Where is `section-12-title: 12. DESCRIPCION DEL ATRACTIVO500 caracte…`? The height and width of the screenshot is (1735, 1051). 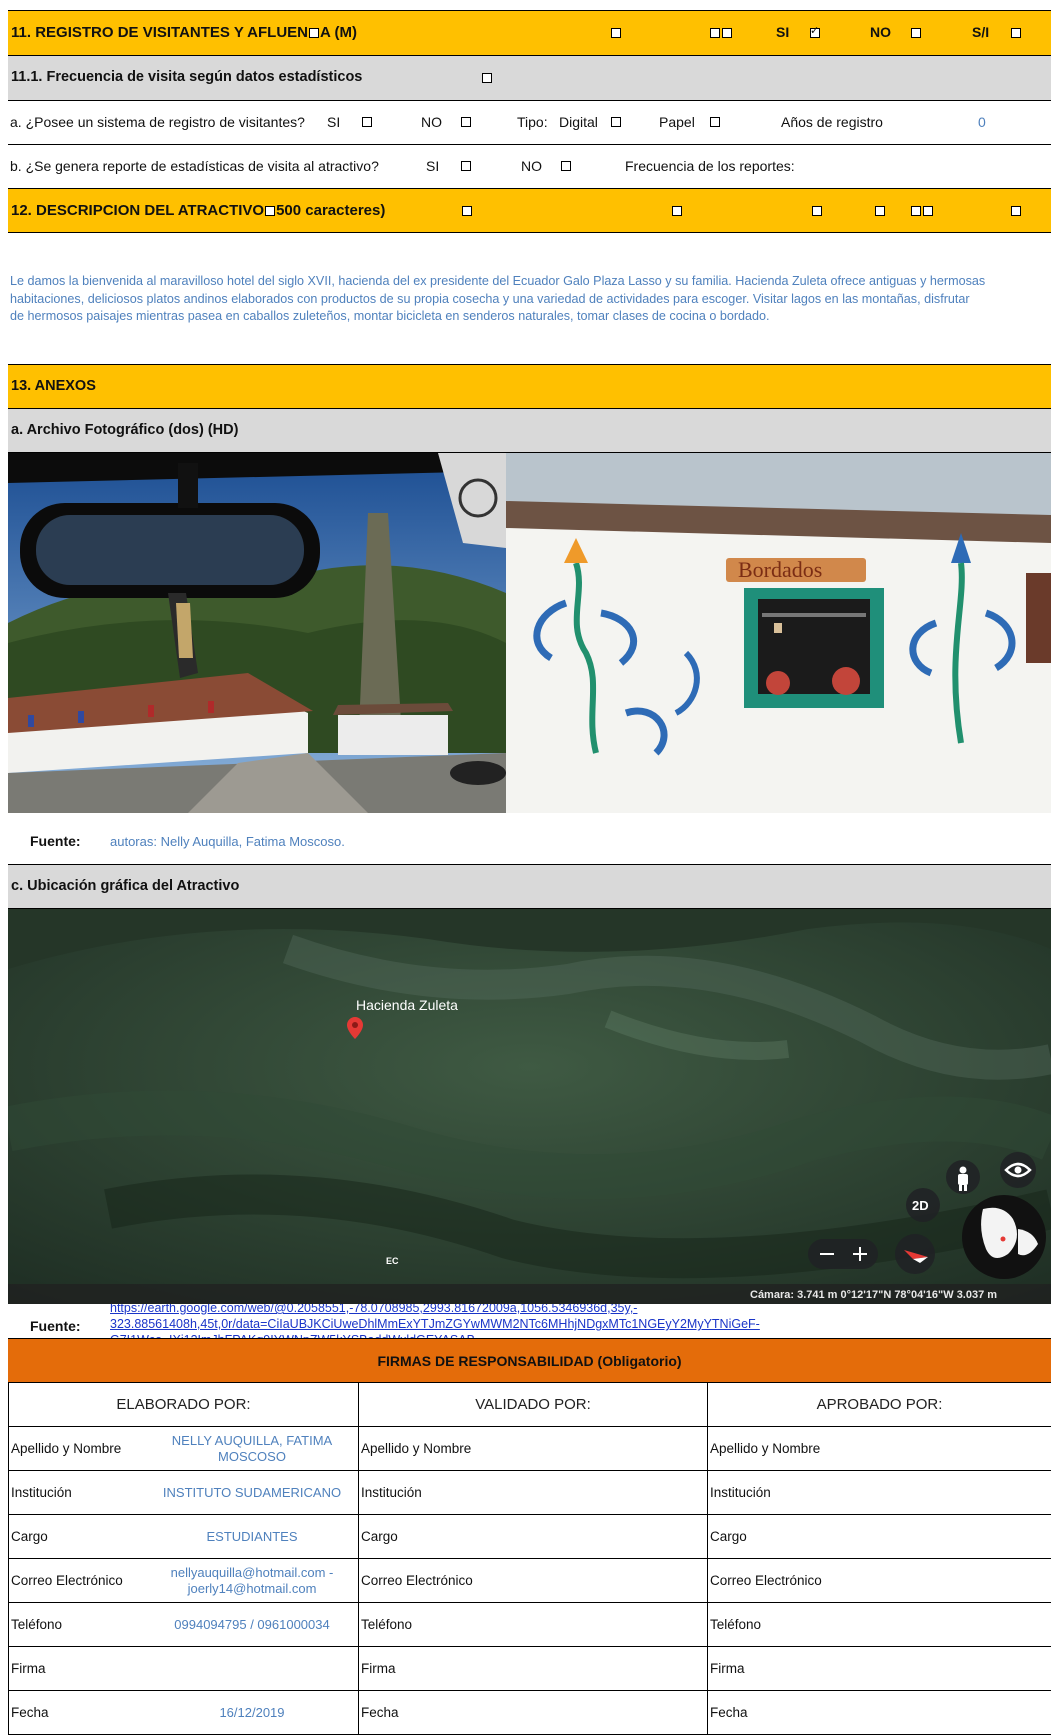 section-12-title: 12. DESCRIPCION DEL ATRACTIVO500 caracte… is located at coordinates (198, 210).